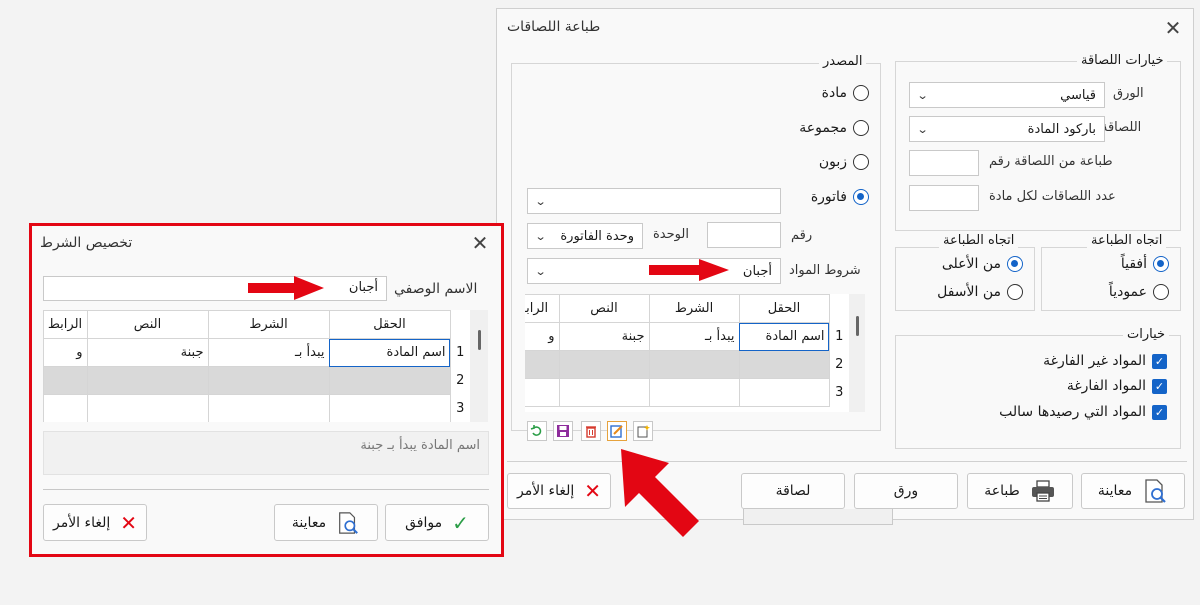 This screenshot has height=605, width=1200. I want to click on non-empty-checkbox: ✓ المواد غير الفارغة, so click(1067, 361).